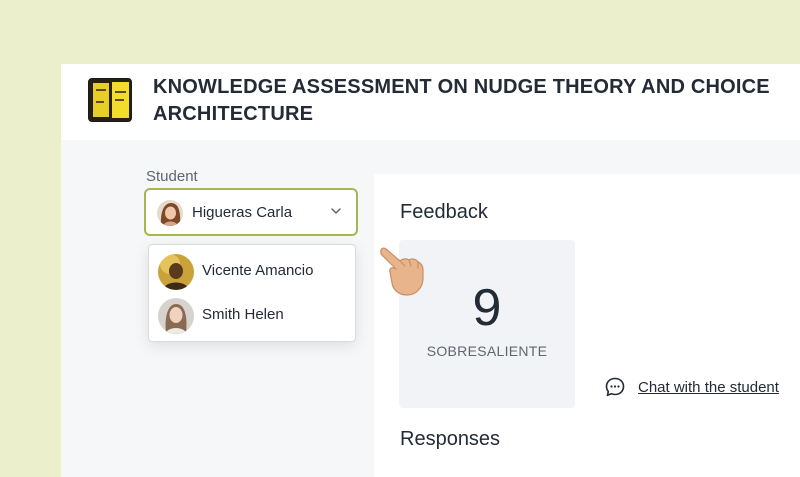 Image resolution: width=800 pixels, height=477 pixels. What do you see at coordinates (170, 213) in the screenshot?
I see `avatar-higueras-carla` at bounding box center [170, 213].